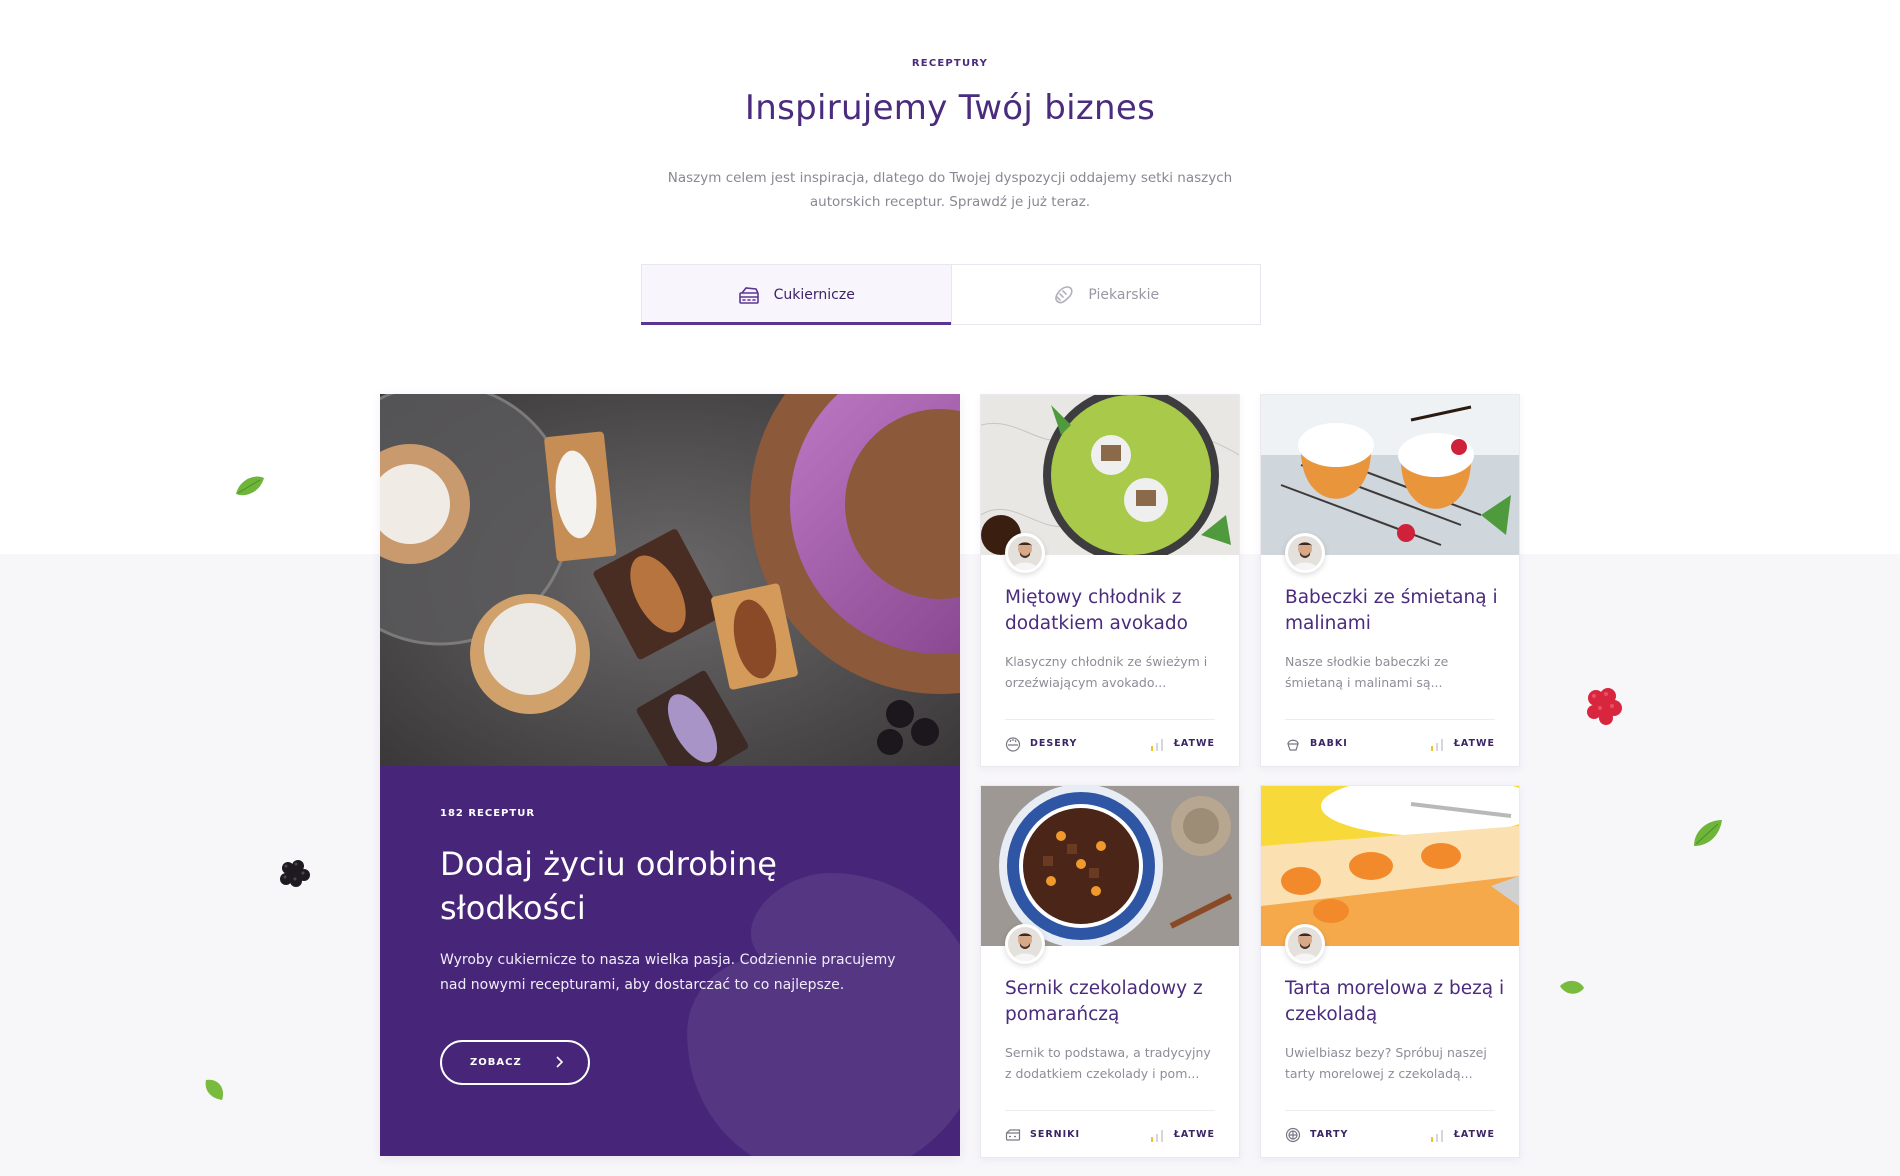  I want to click on tab-label: Piekarskie, so click(1124, 294).